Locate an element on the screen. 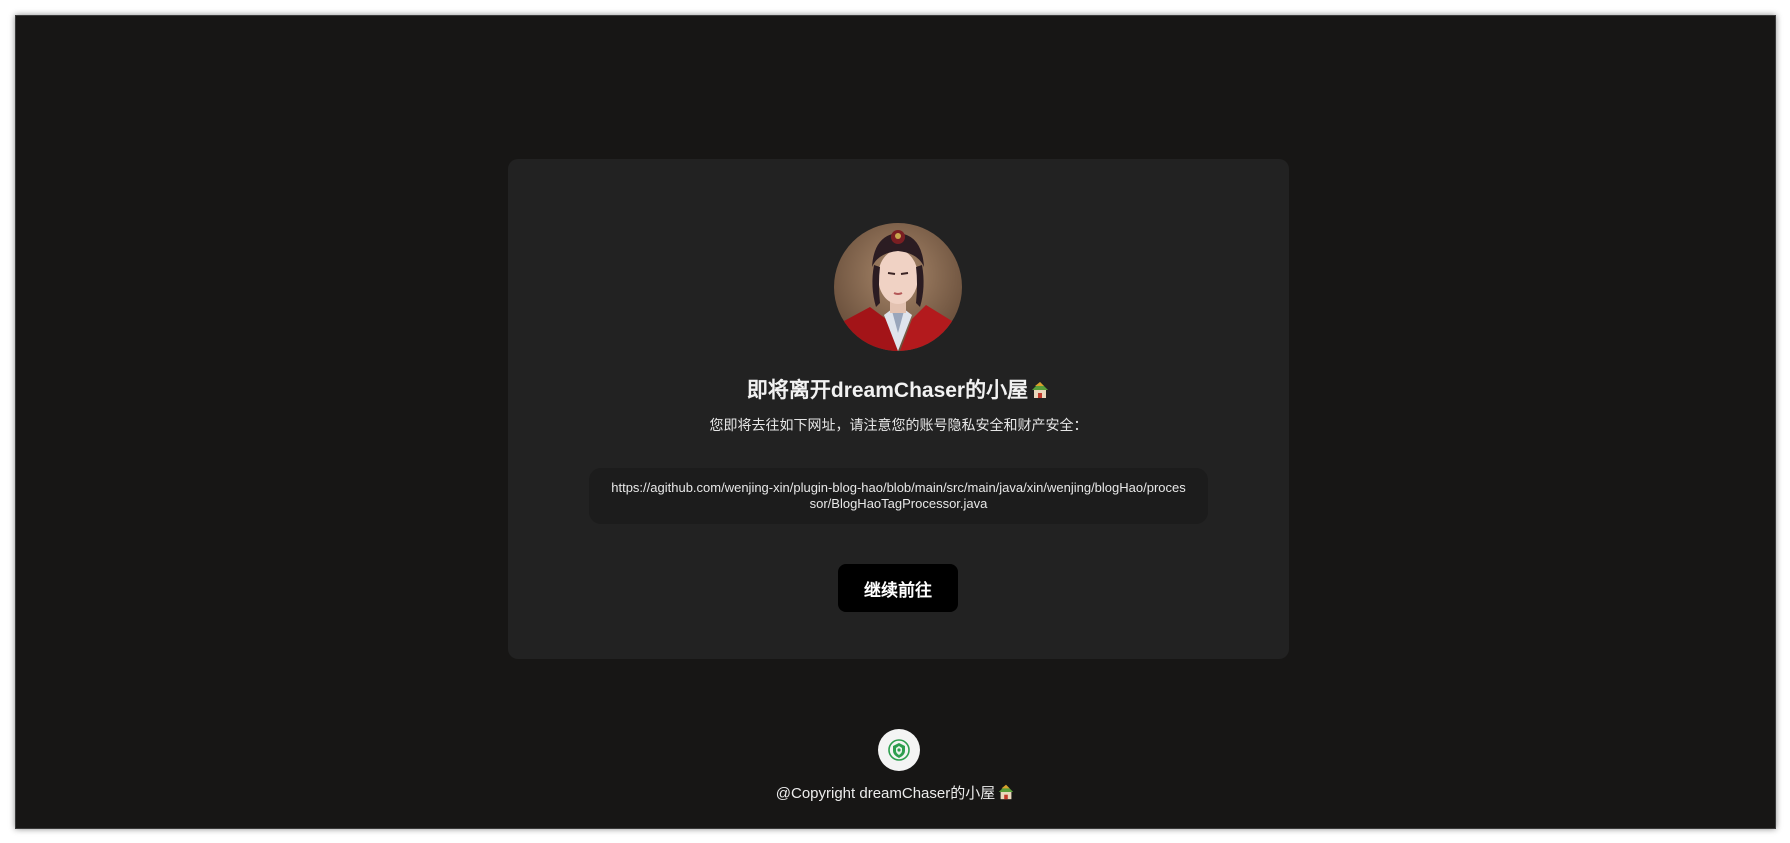 This screenshot has height=843, width=1790. copyright-text: @Copyright dreamChaser的小屋 is located at coordinates (885, 793).